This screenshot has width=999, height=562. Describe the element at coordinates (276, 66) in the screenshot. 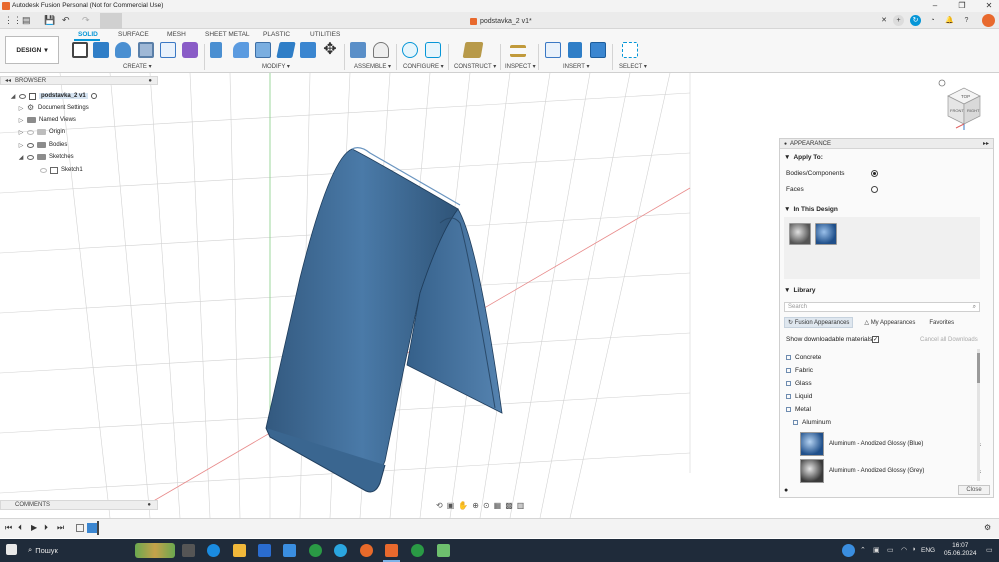

I see `modify-menu: MODIFY ▾` at that location.